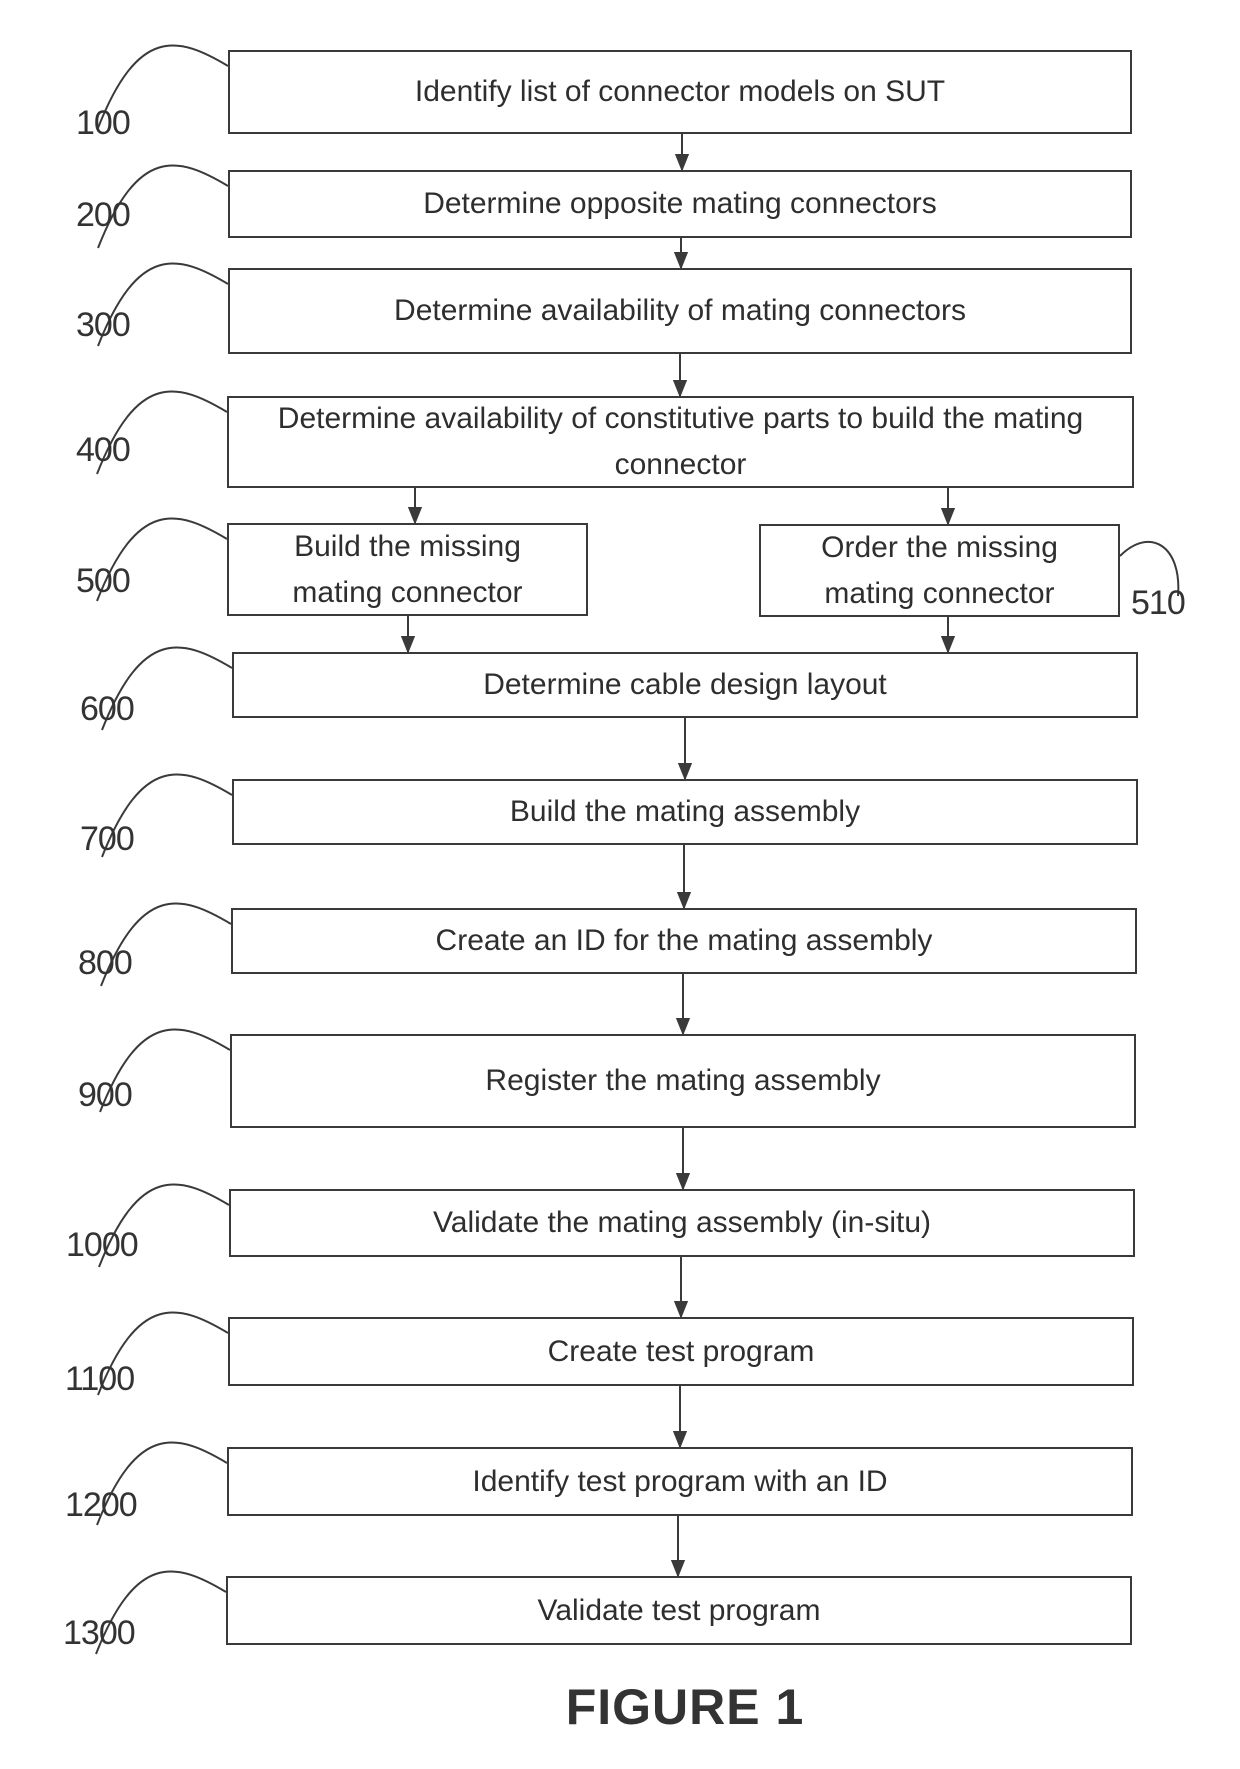 The image size is (1240, 1769). Describe the element at coordinates (100, 1379) in the screenshot. I see `ref-label-1100: 1100` at that location.